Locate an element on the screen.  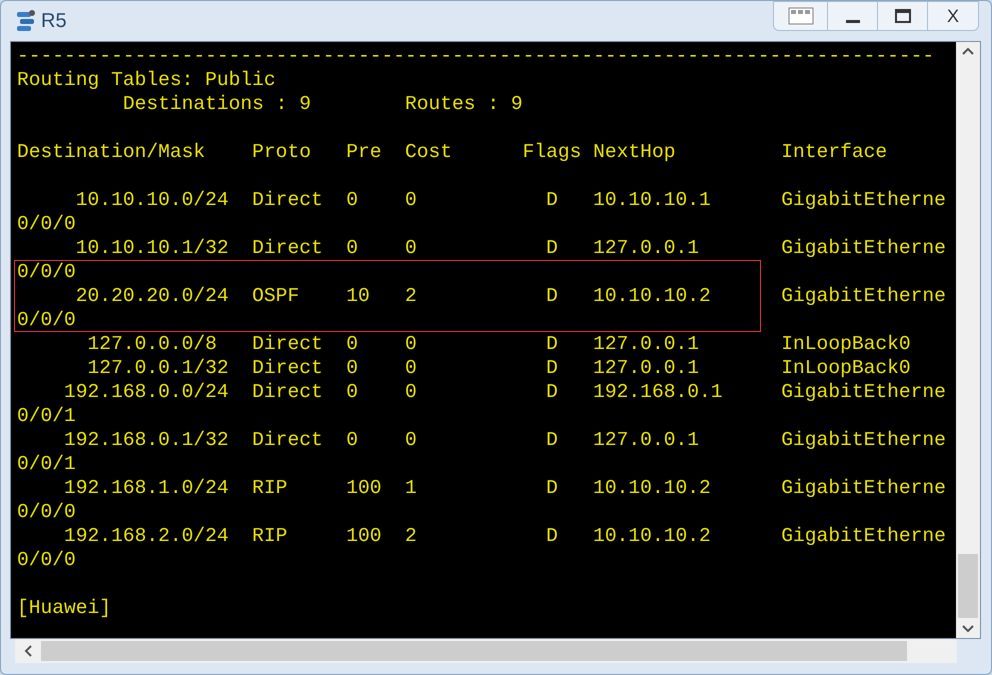
scroll-down-icon is located at coordinates (968, 629).